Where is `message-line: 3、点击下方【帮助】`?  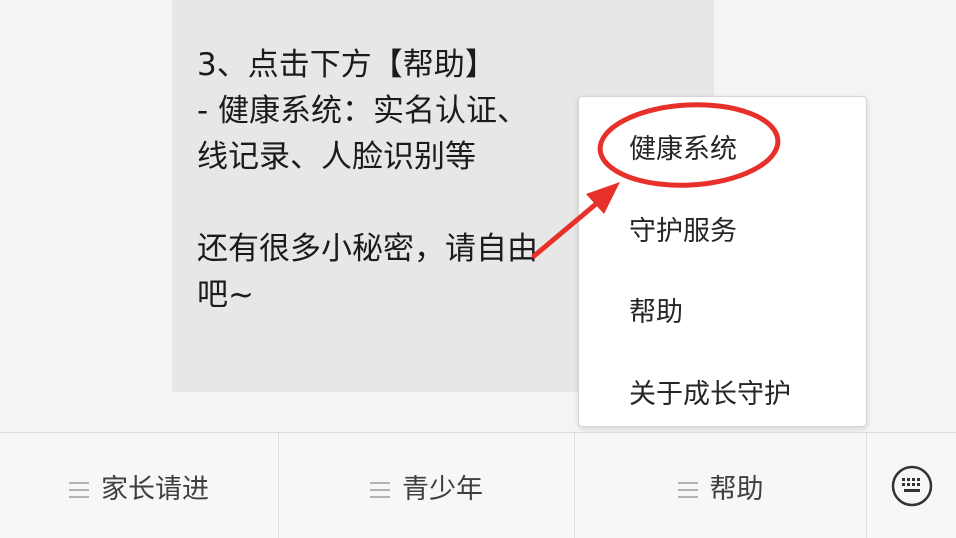 message-line: 3、点击下方【帮助】 is located at coordinates (346, 65).